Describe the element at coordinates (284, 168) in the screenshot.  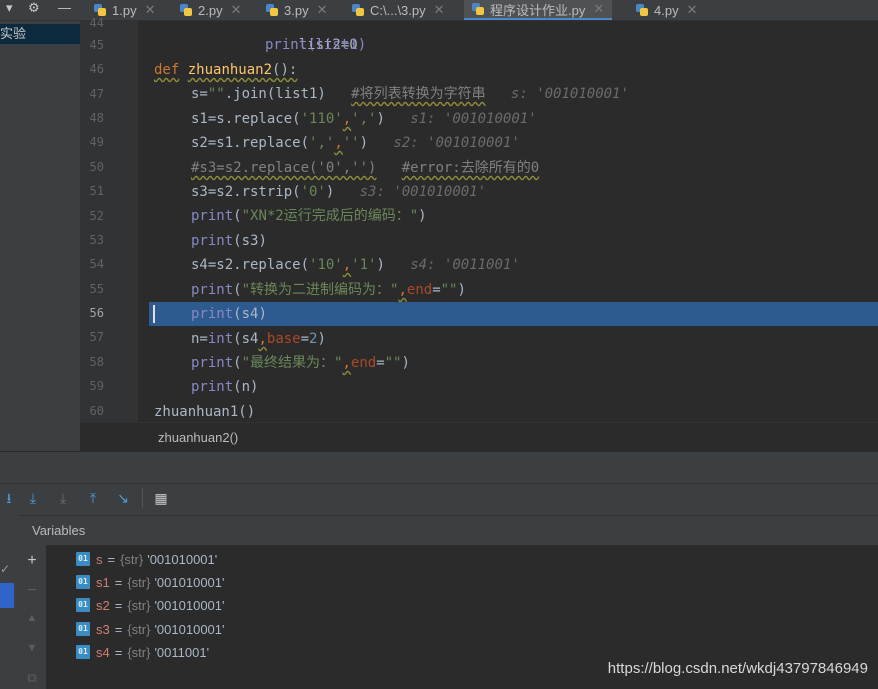
I see `code-comment: #s3=s2.replace('0','')` at that location.